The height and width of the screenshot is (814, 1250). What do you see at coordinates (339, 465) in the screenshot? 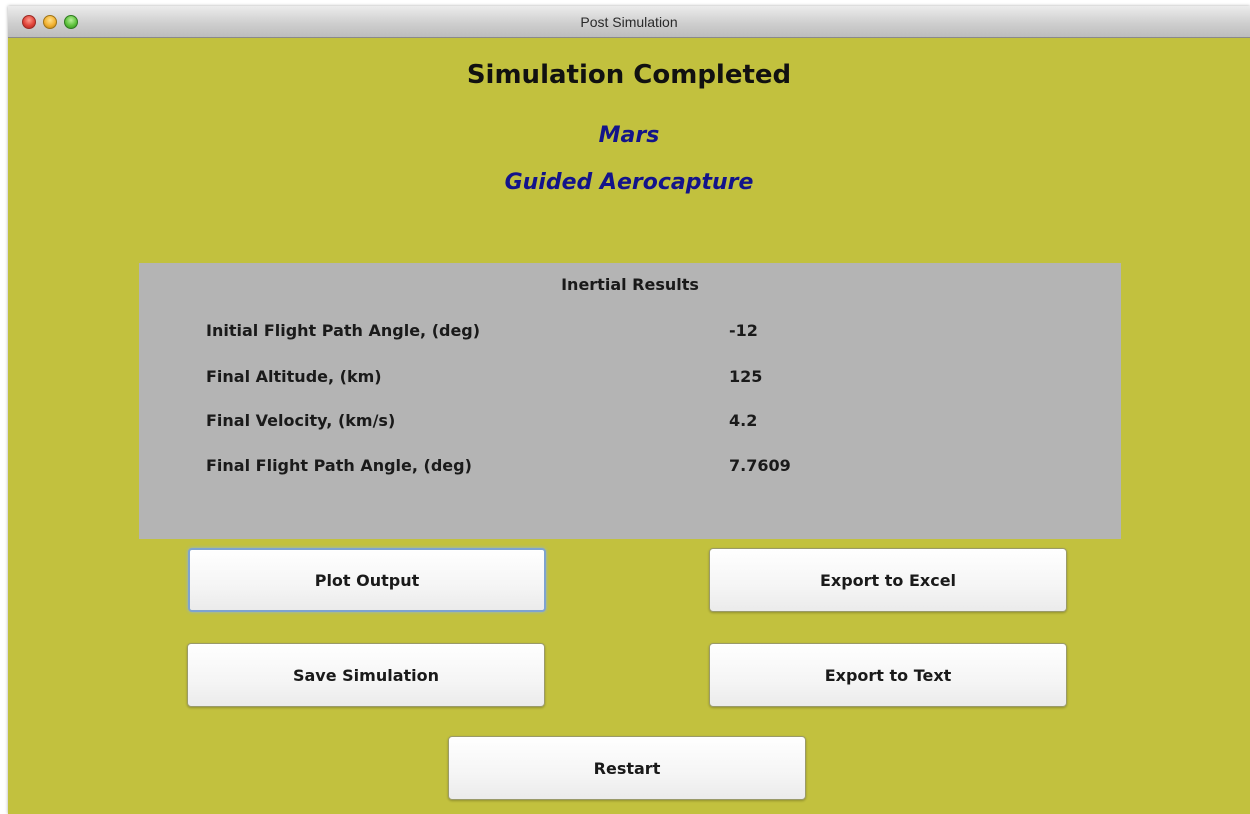
I see `result-label: Final Flight Path Angle, (deg)` at bounding box center [339, 465].